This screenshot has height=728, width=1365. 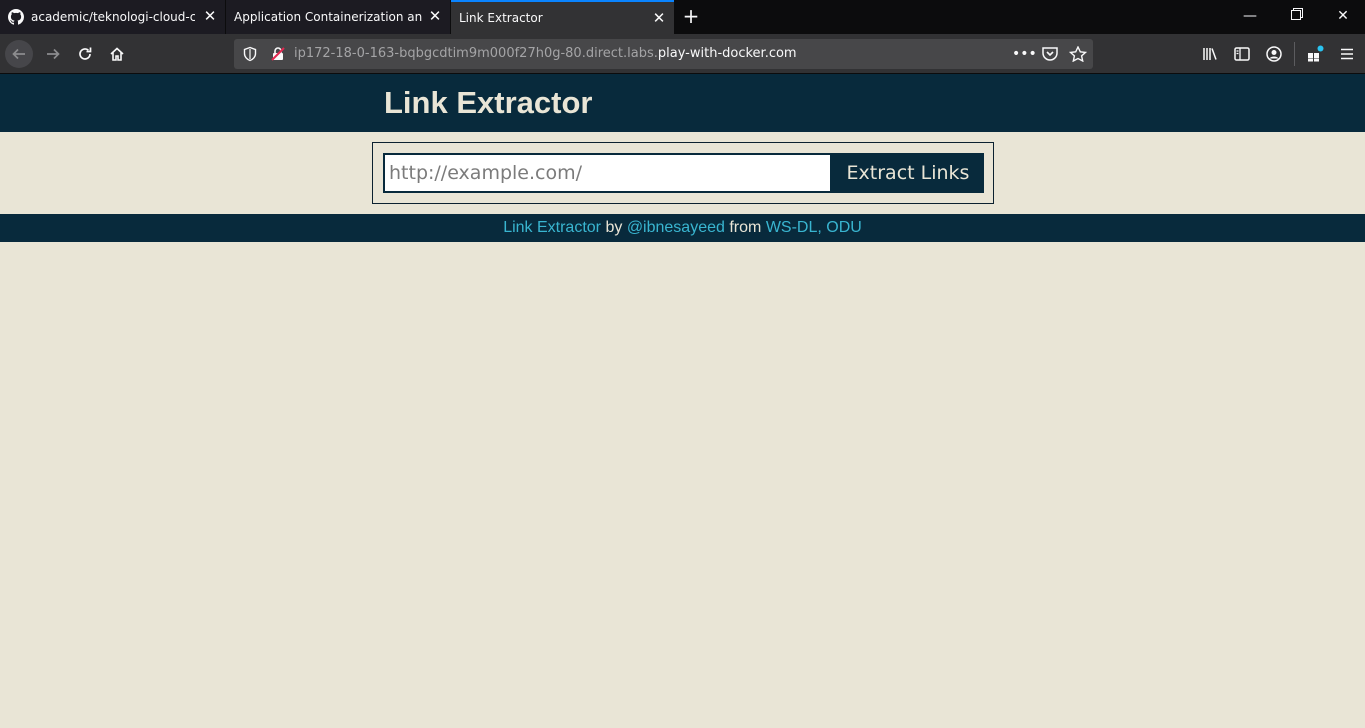 I want to click on forward-button, so click(x=53, y=54).